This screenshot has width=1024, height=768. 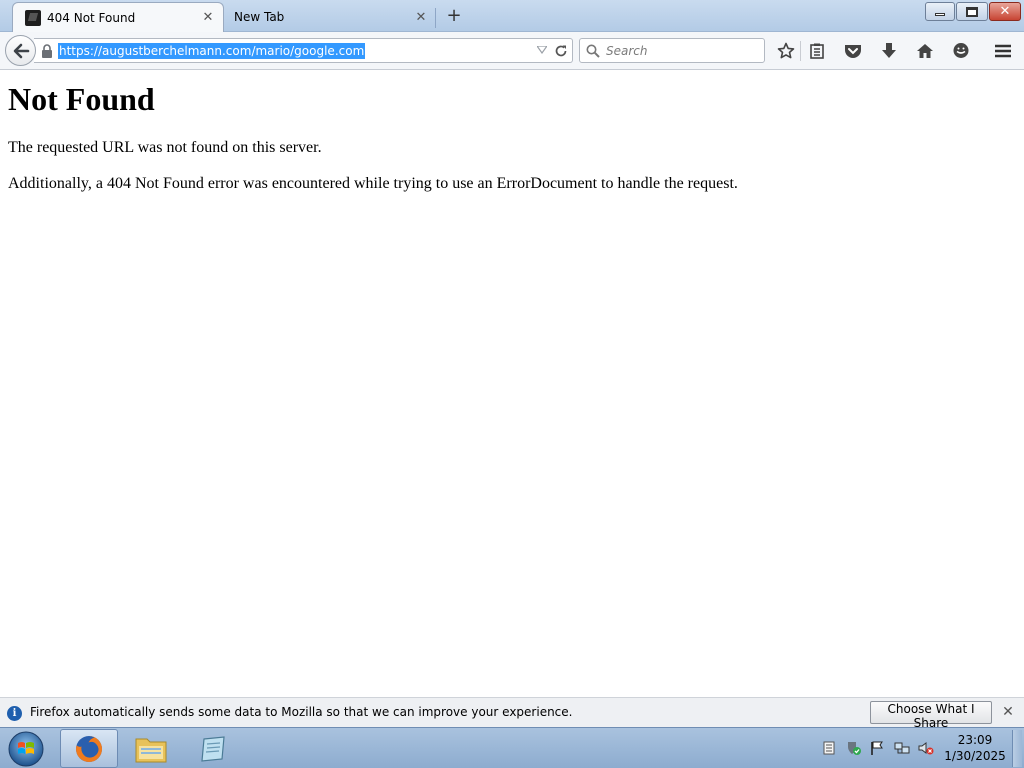 What do you see at coordinates (81, 99) in the screenshot?
I see `page-title: Not Found` at bounding box center [81, 99].